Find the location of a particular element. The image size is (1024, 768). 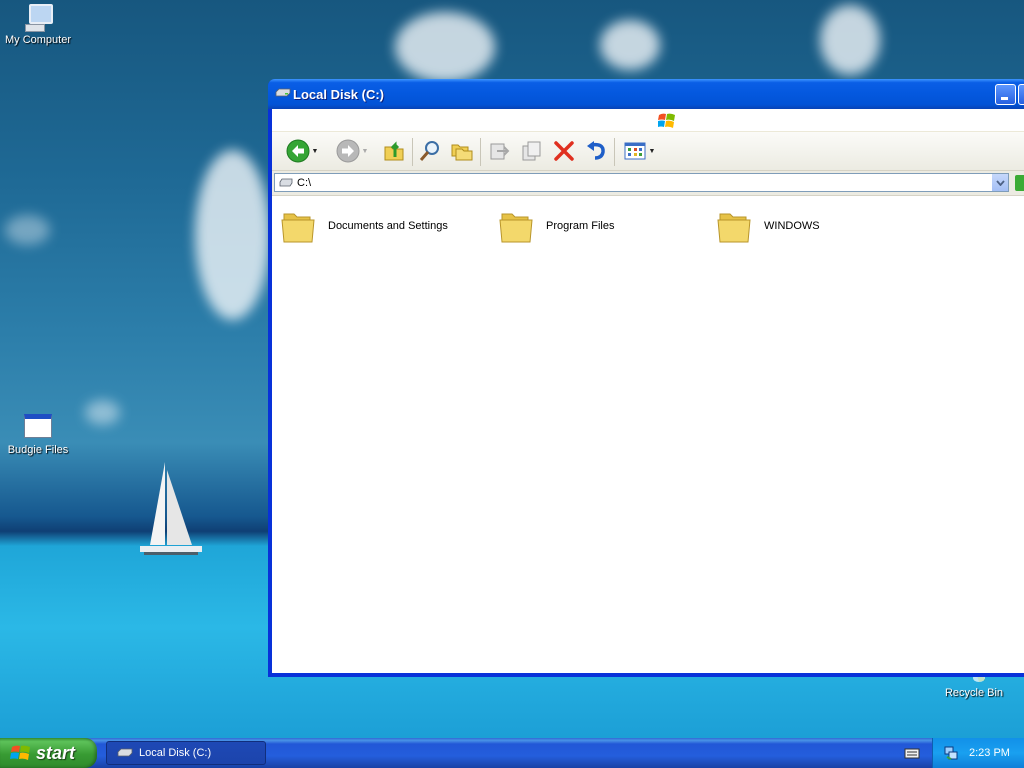

forward-button: ▼ is located at coordinates (352, 151).